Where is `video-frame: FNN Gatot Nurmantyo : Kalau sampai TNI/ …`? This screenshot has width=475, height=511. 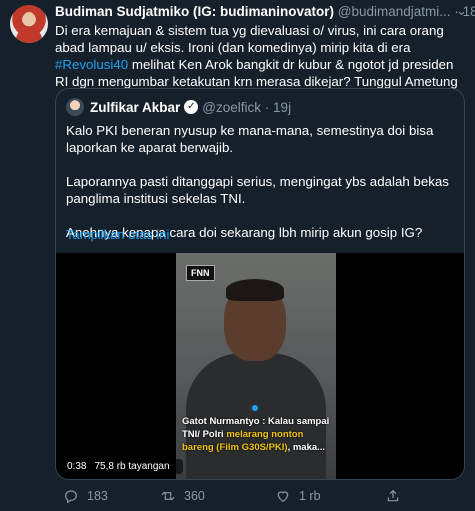
video-frame: FNN Gatot Nurmantyo : Kalau sampai TNI/ … is located at coordinates (256, 366).